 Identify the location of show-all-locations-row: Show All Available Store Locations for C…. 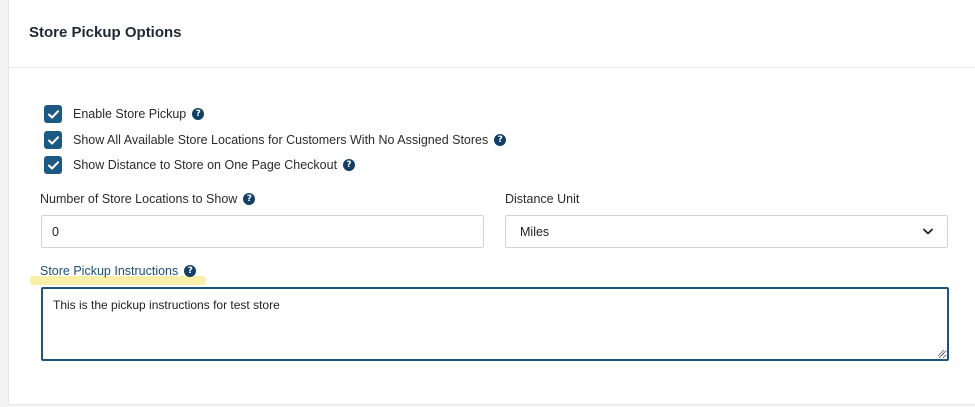
(275, 140).